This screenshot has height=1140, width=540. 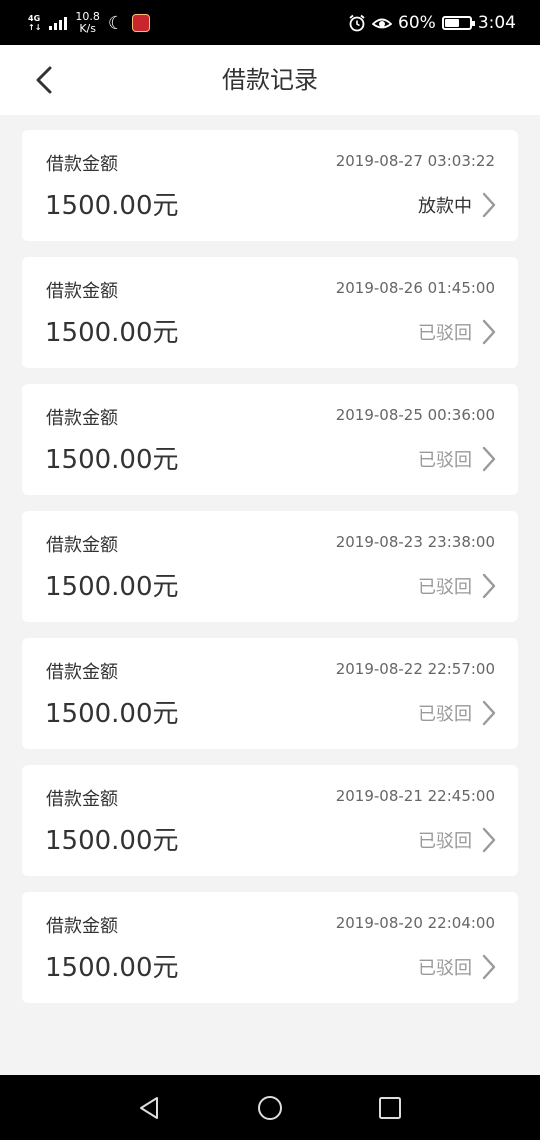 I want to click on status-right: 60% 3:04, so click(x=432, y=22).